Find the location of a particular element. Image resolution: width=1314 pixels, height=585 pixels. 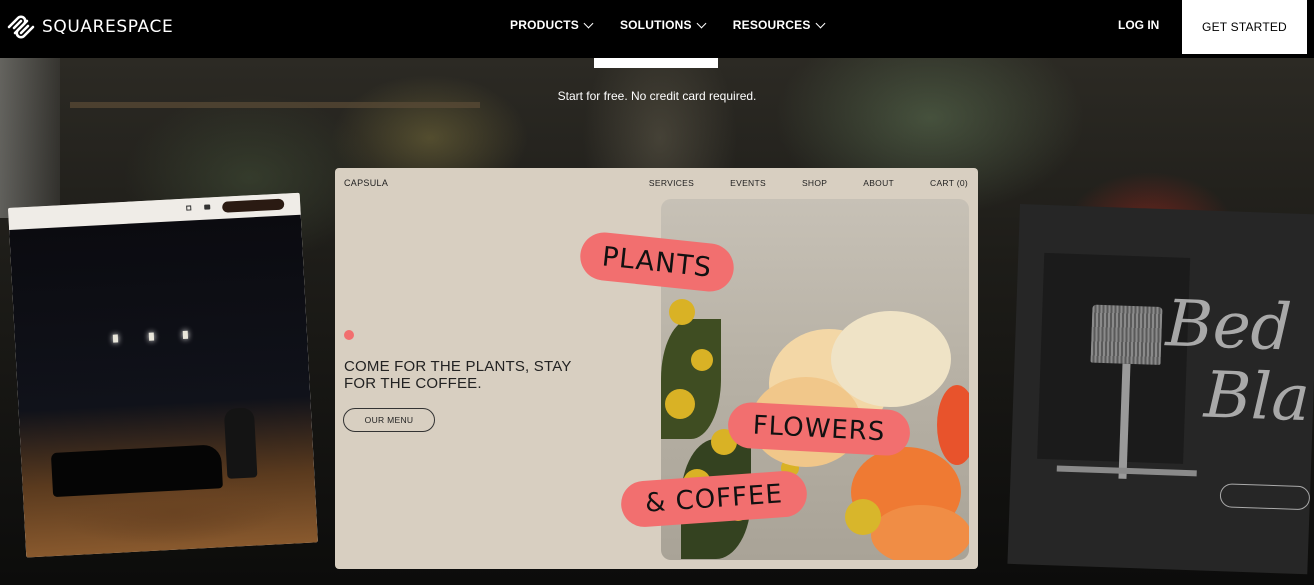

our-menu-button: OUR MENU is located at coordinates (389, 420).